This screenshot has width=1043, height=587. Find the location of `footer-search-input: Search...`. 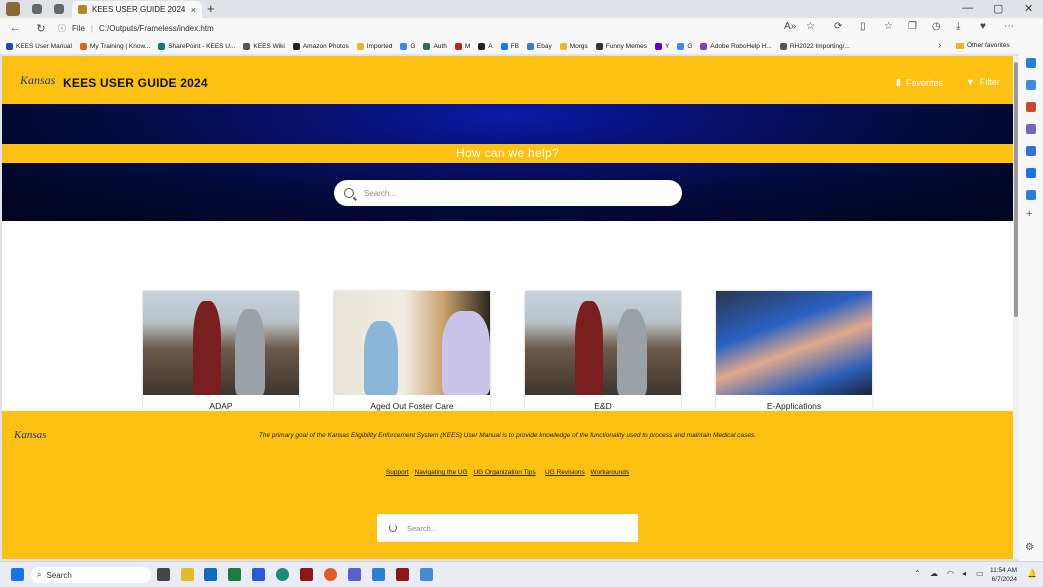

footer-search-input: Search... is located at coordinates (507, 528).